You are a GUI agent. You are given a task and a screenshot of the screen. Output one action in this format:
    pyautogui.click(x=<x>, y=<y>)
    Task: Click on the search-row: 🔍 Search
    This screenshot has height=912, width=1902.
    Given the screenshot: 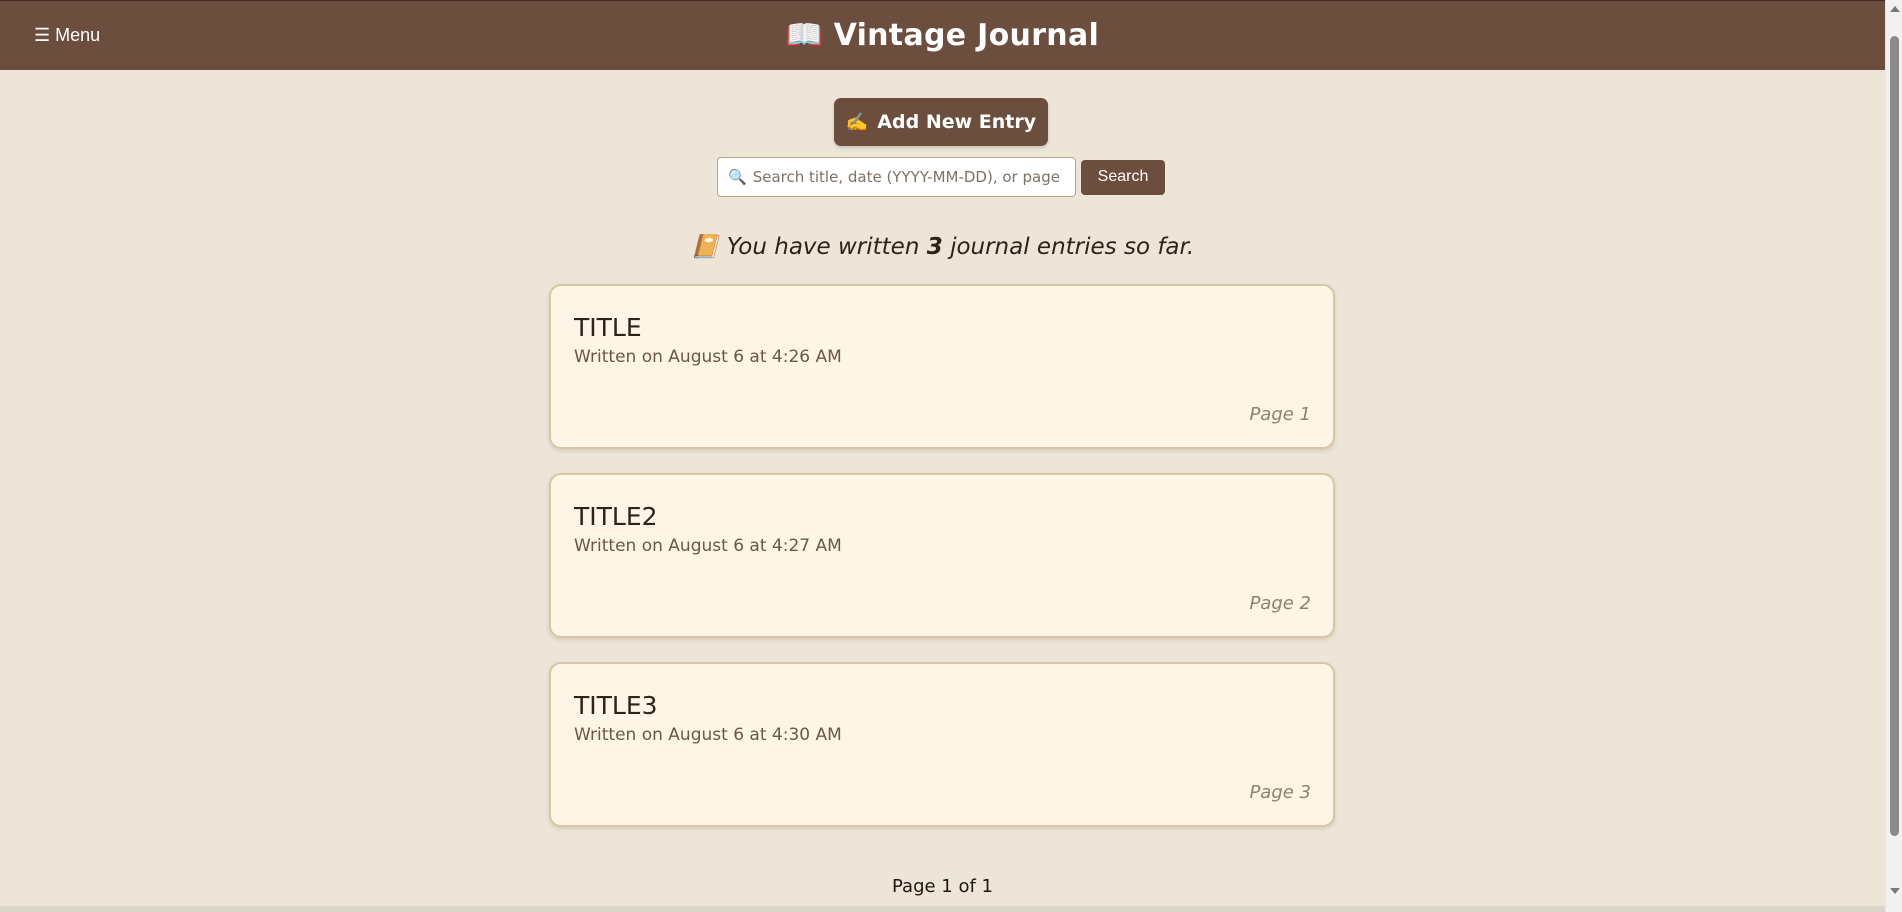 What is the action you would take?
    pyautogui.click(x=941, y=177)
    